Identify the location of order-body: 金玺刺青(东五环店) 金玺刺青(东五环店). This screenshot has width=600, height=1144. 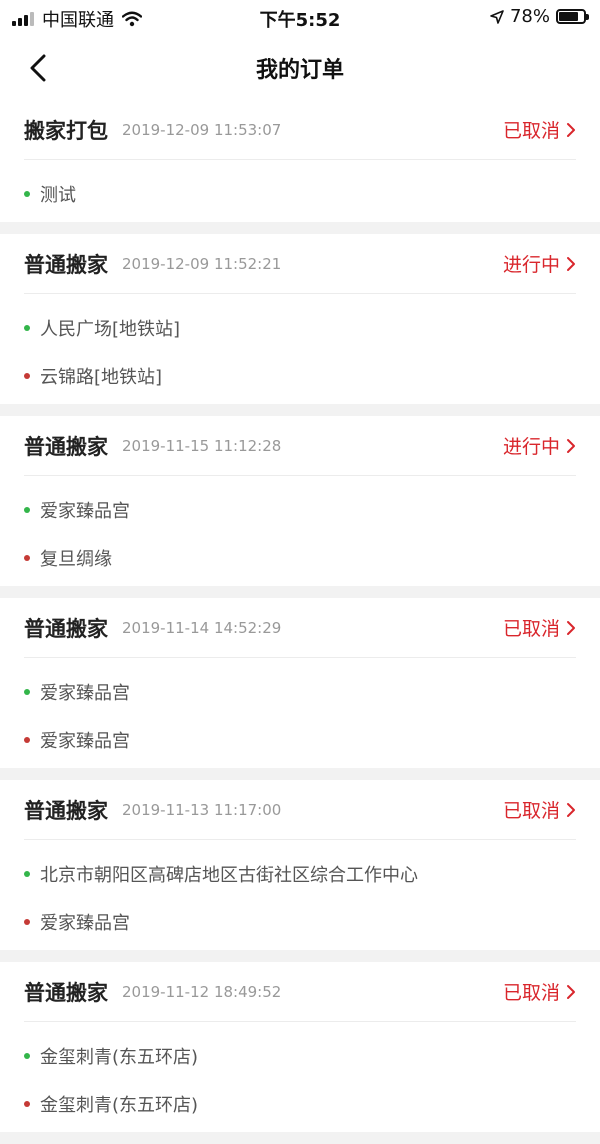
(300, 1077).